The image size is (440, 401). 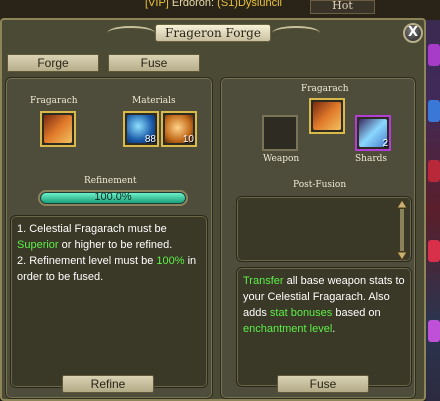 What do you see at coordinates (413, 33) in the screenshot?
I see `close-icon: X` at bounding box center [413, 33].